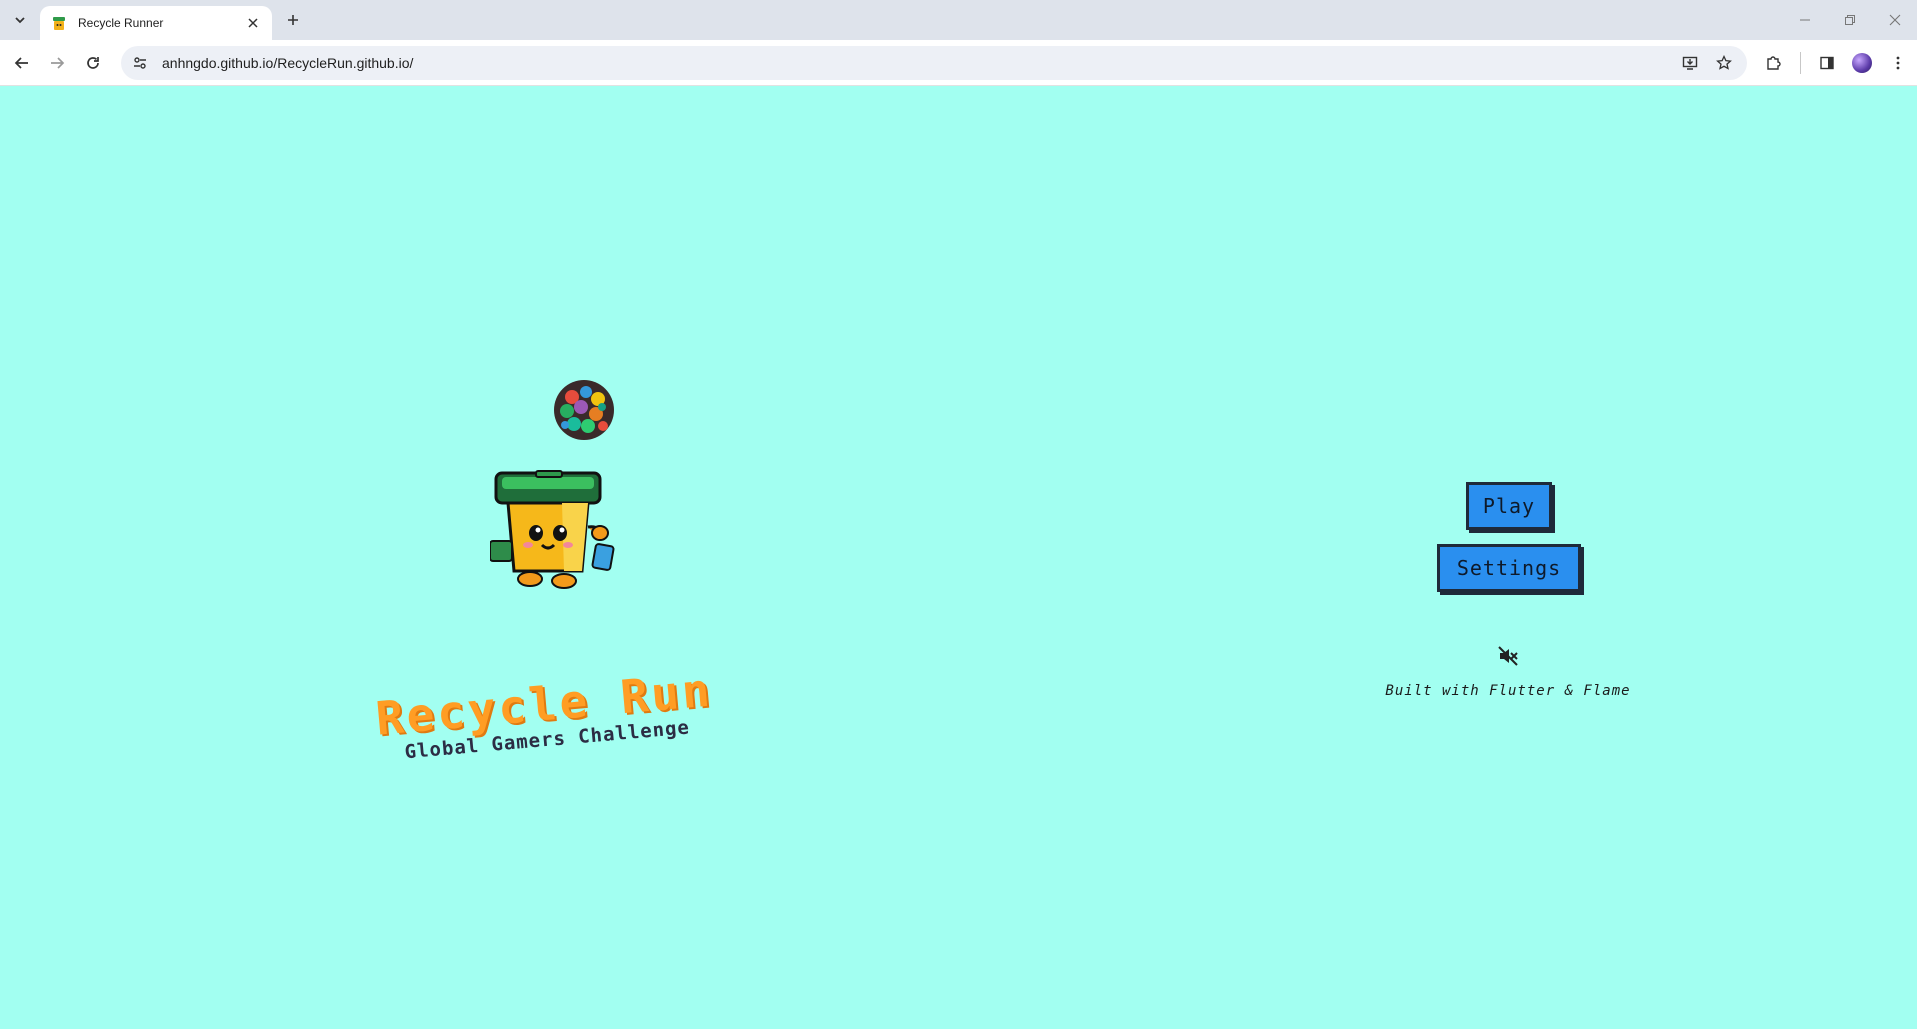 This screenshot has height=1029, width=1917. I want to click on new-tab-button, so click(293, 20).